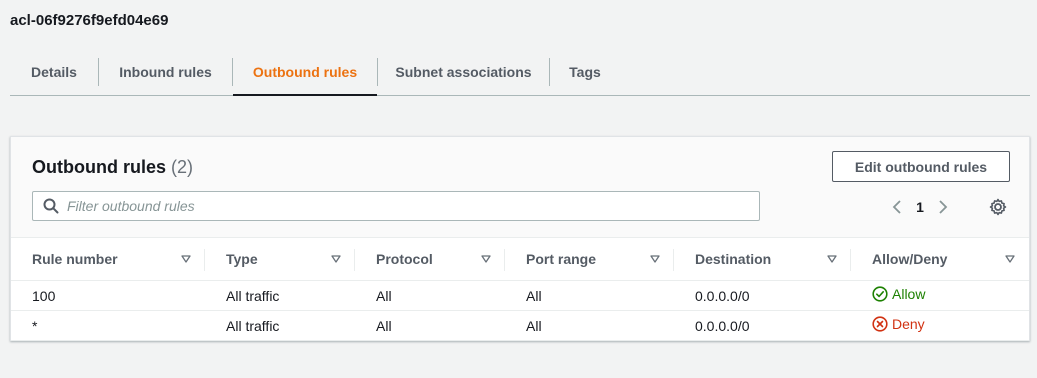 This screenshot has width=1037, height=378. I want to click on column-header-protocol: Protocol, so click(430, 259).